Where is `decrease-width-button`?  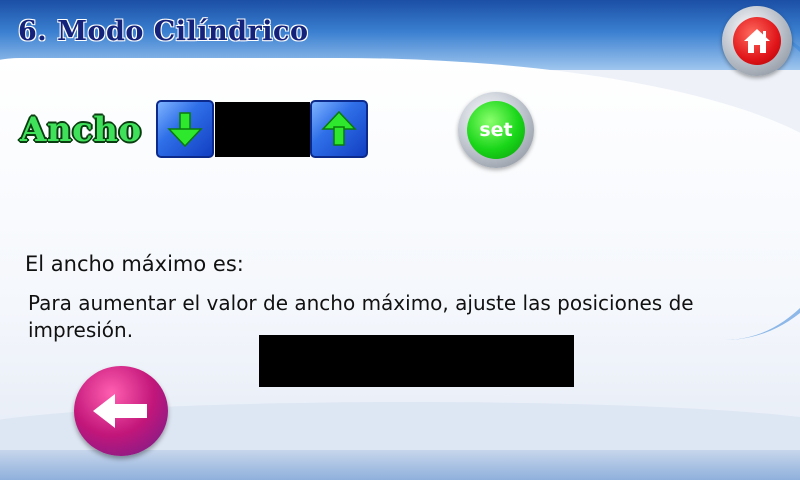
decrease-width-button is located at coordinates (185, 129).